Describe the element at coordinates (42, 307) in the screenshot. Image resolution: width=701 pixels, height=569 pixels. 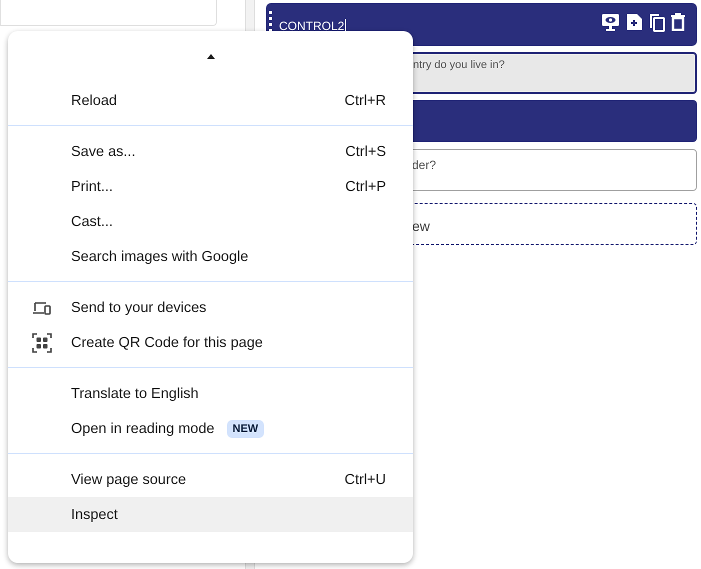
I see `devices-icon` at that location.